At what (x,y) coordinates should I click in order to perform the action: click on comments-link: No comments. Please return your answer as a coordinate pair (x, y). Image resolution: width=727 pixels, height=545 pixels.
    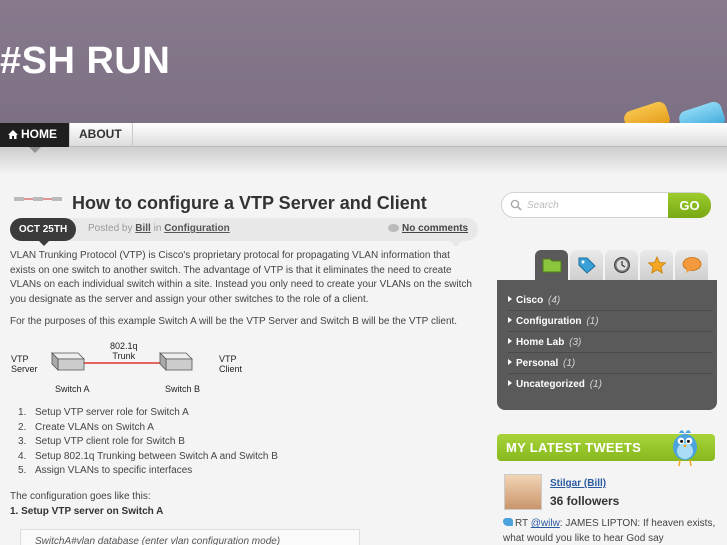
    Looking at the image, I should click on (428, 228).